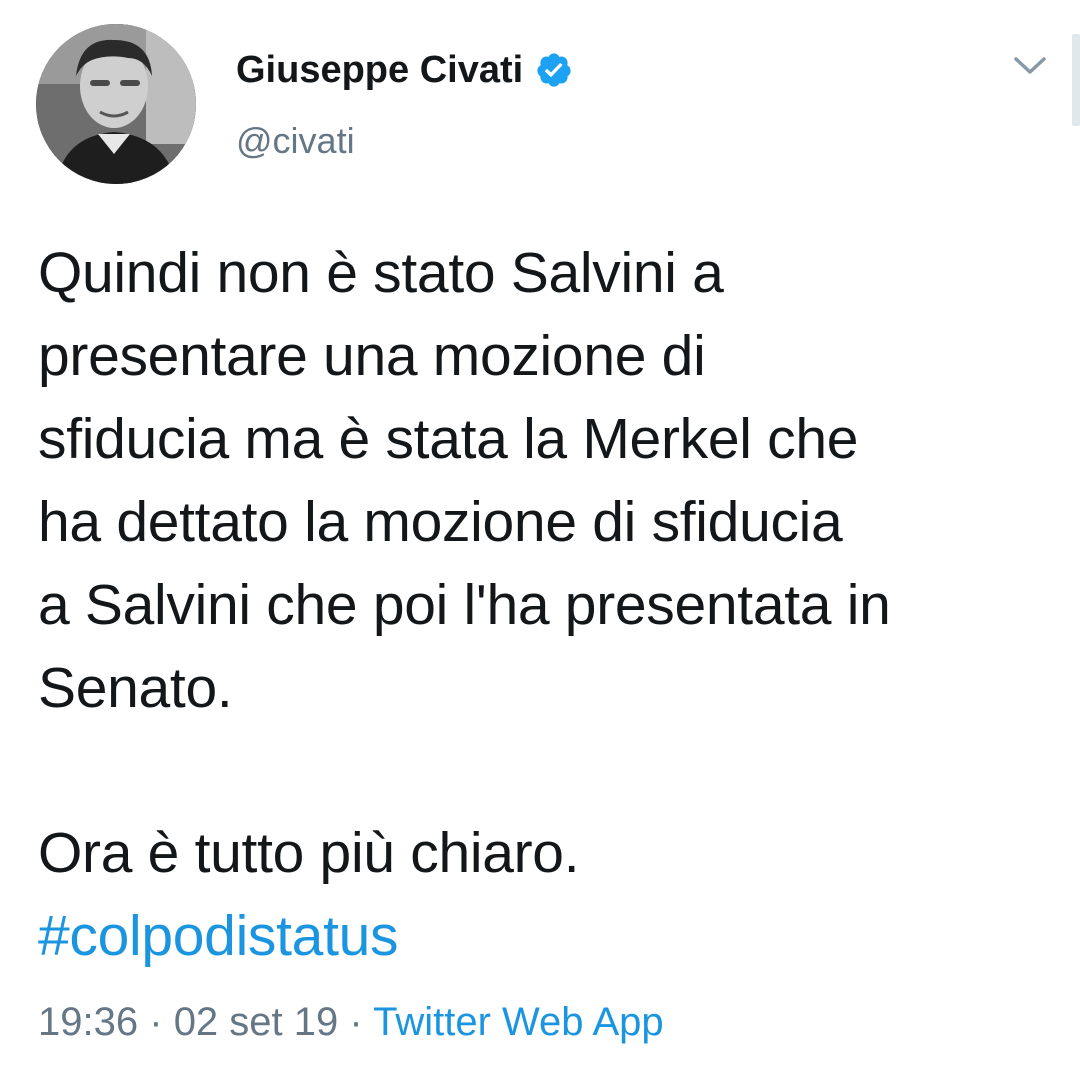  What do you see at coordinates (1030, 65) in the screenshot?
I see `chevron-down-icon` at bounding box center [1030, 65].